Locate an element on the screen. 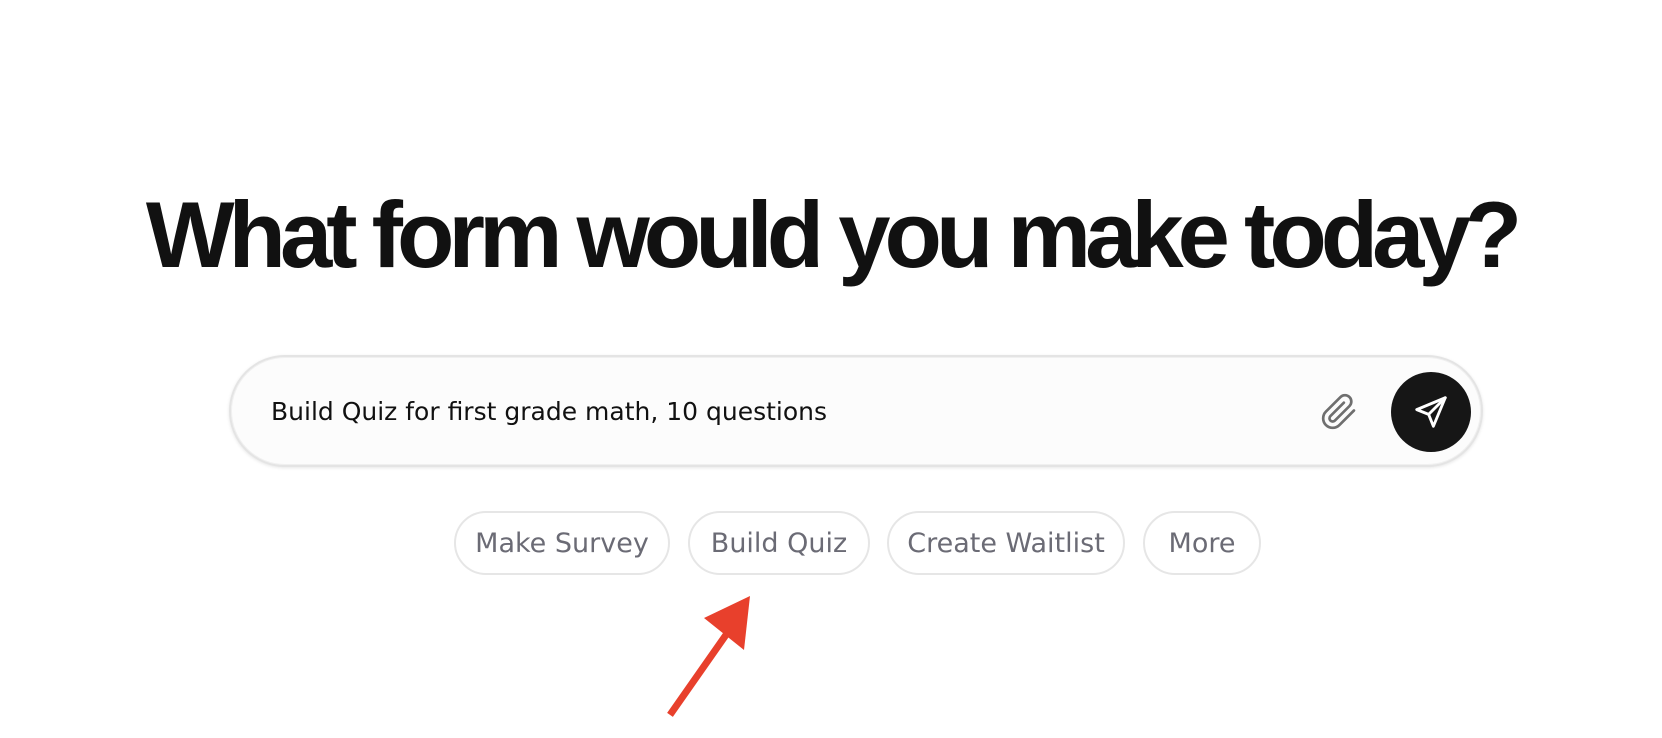 Image resolution: width=1662 pixels, height=738 pixels. prompt-bar is located at coordinates (856, 411).